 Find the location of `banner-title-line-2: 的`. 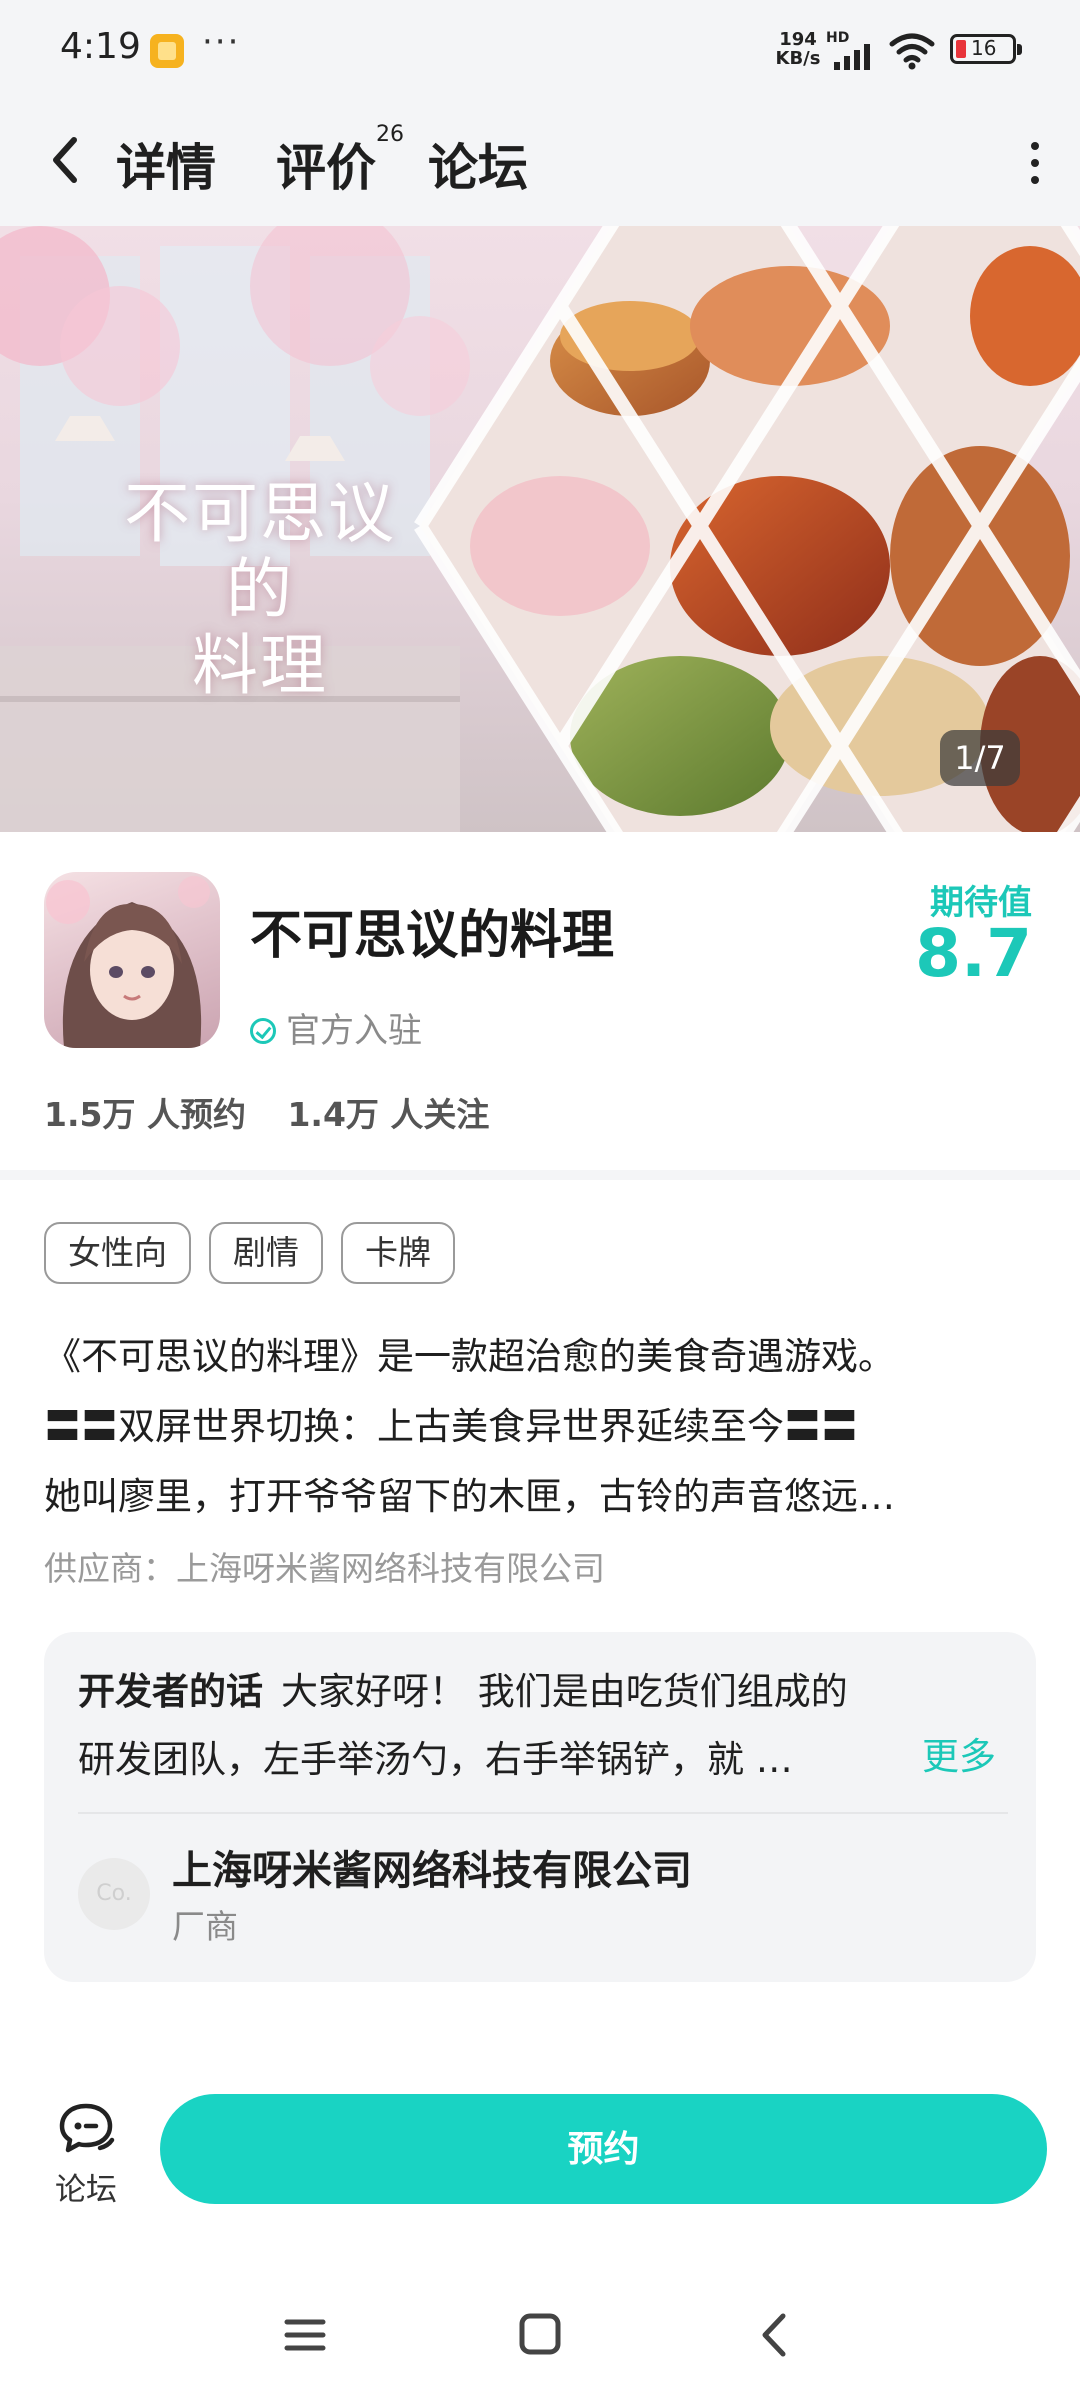

banner-title-line-2: 的 is located at coordinates (260, 589).